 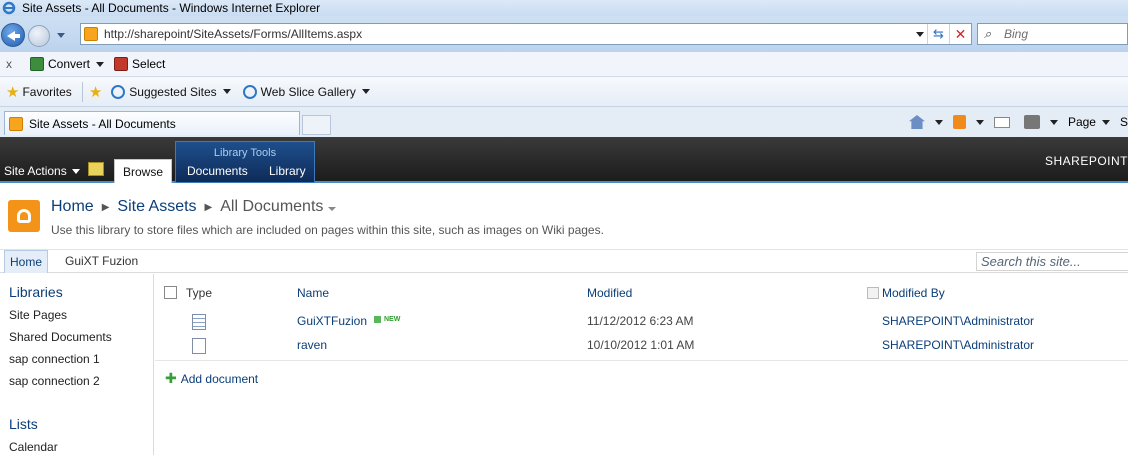 I want to click on home-icon, so click(x=916, y=122).